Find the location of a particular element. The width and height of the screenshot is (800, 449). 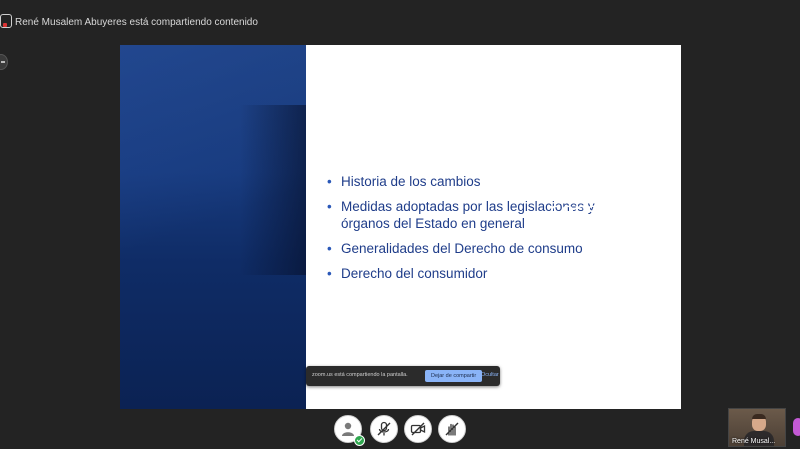

microphone-button is located at coordinates (384, 429).